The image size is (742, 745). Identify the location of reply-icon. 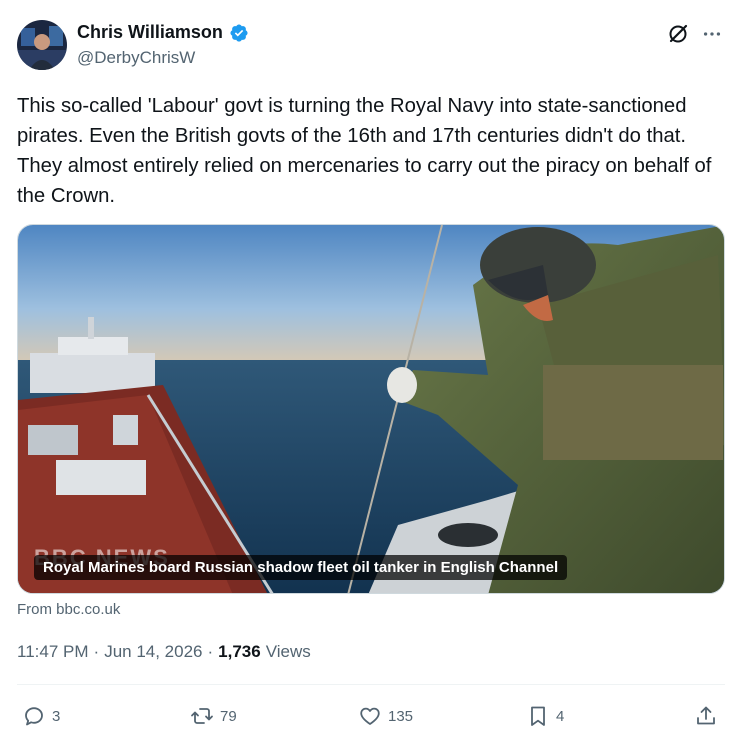
(34, 716).